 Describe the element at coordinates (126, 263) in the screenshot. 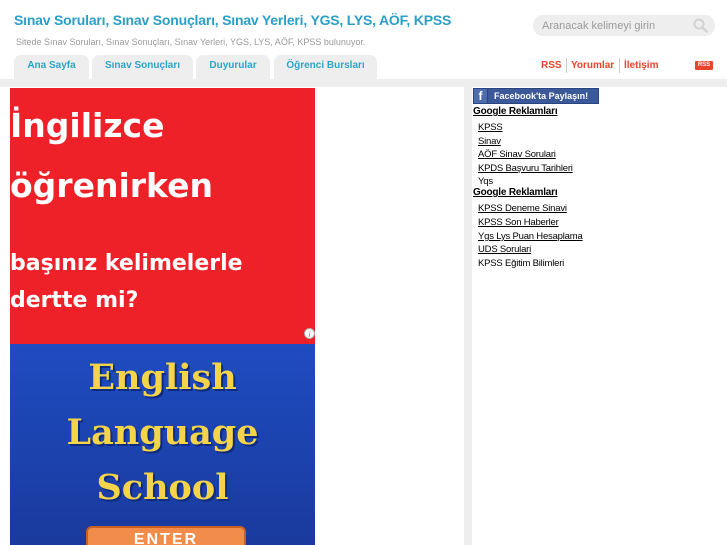

I see `ad-headline-3: başınız kelimelerle` at that location.